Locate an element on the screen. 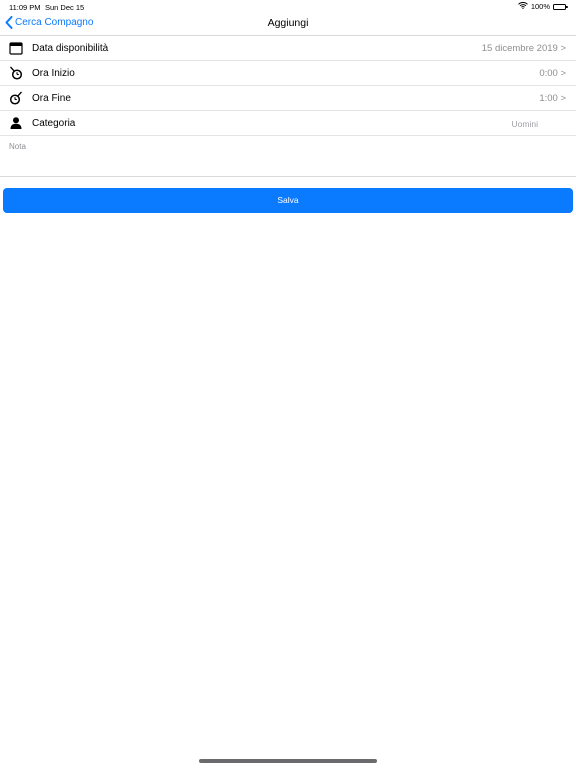 The image size is (576, 768). navigation-bar: Cerca Compagno Aggiungi is located at coordinates (288, 24).